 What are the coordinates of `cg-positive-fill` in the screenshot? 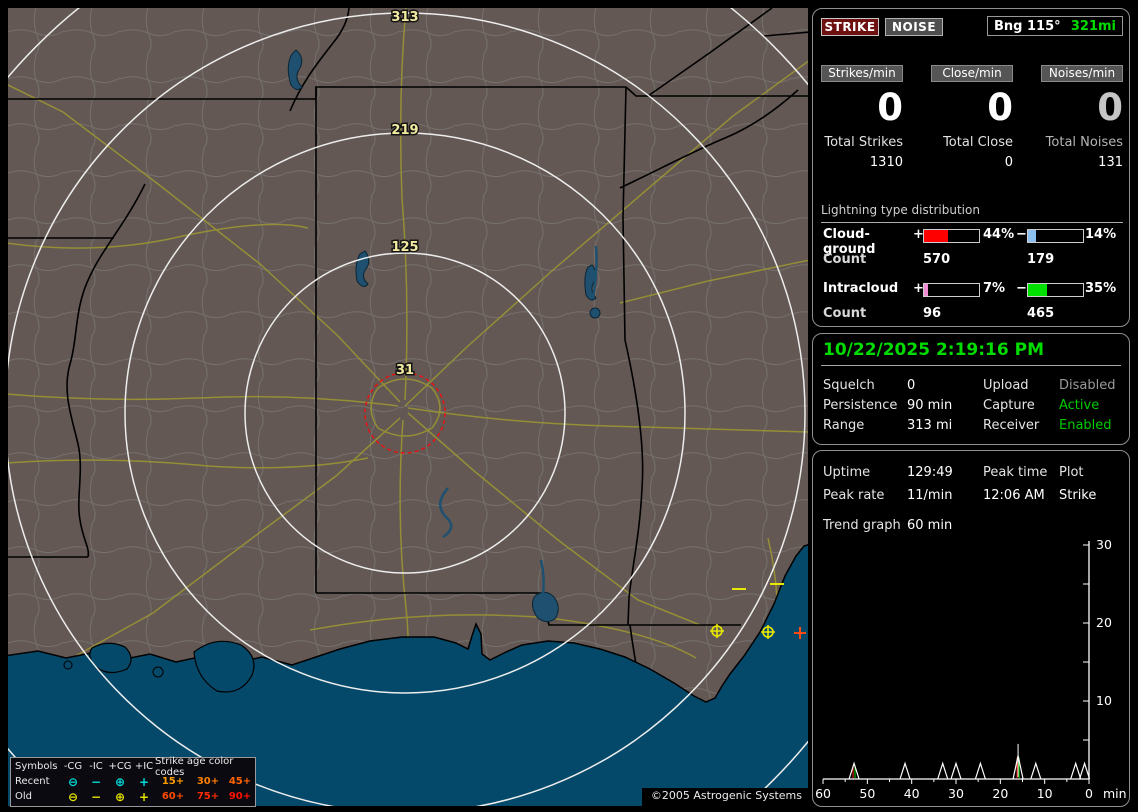 It's located at (936, 236).